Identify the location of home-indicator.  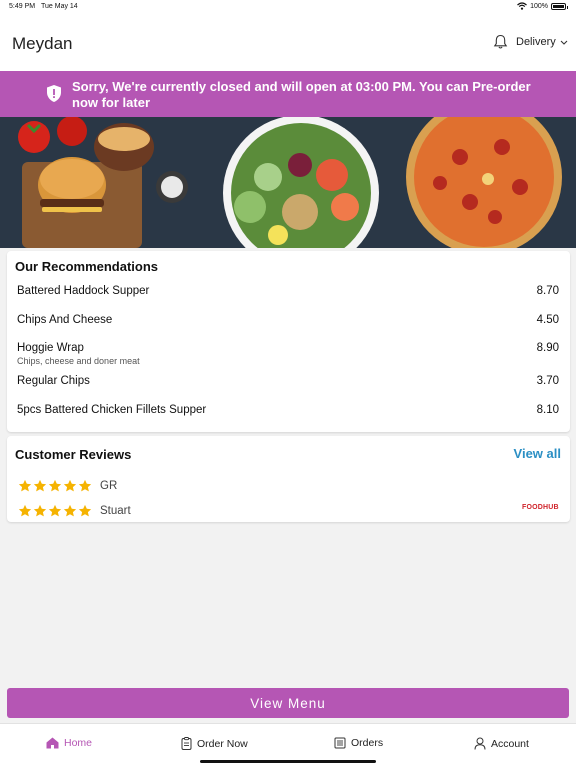
(288, 761).